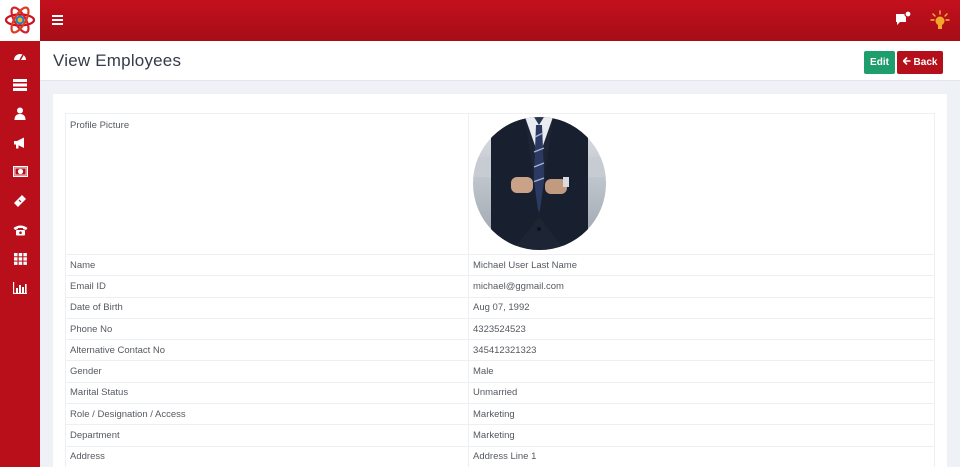  I want to click on row-value: Male, so click(701, 371).